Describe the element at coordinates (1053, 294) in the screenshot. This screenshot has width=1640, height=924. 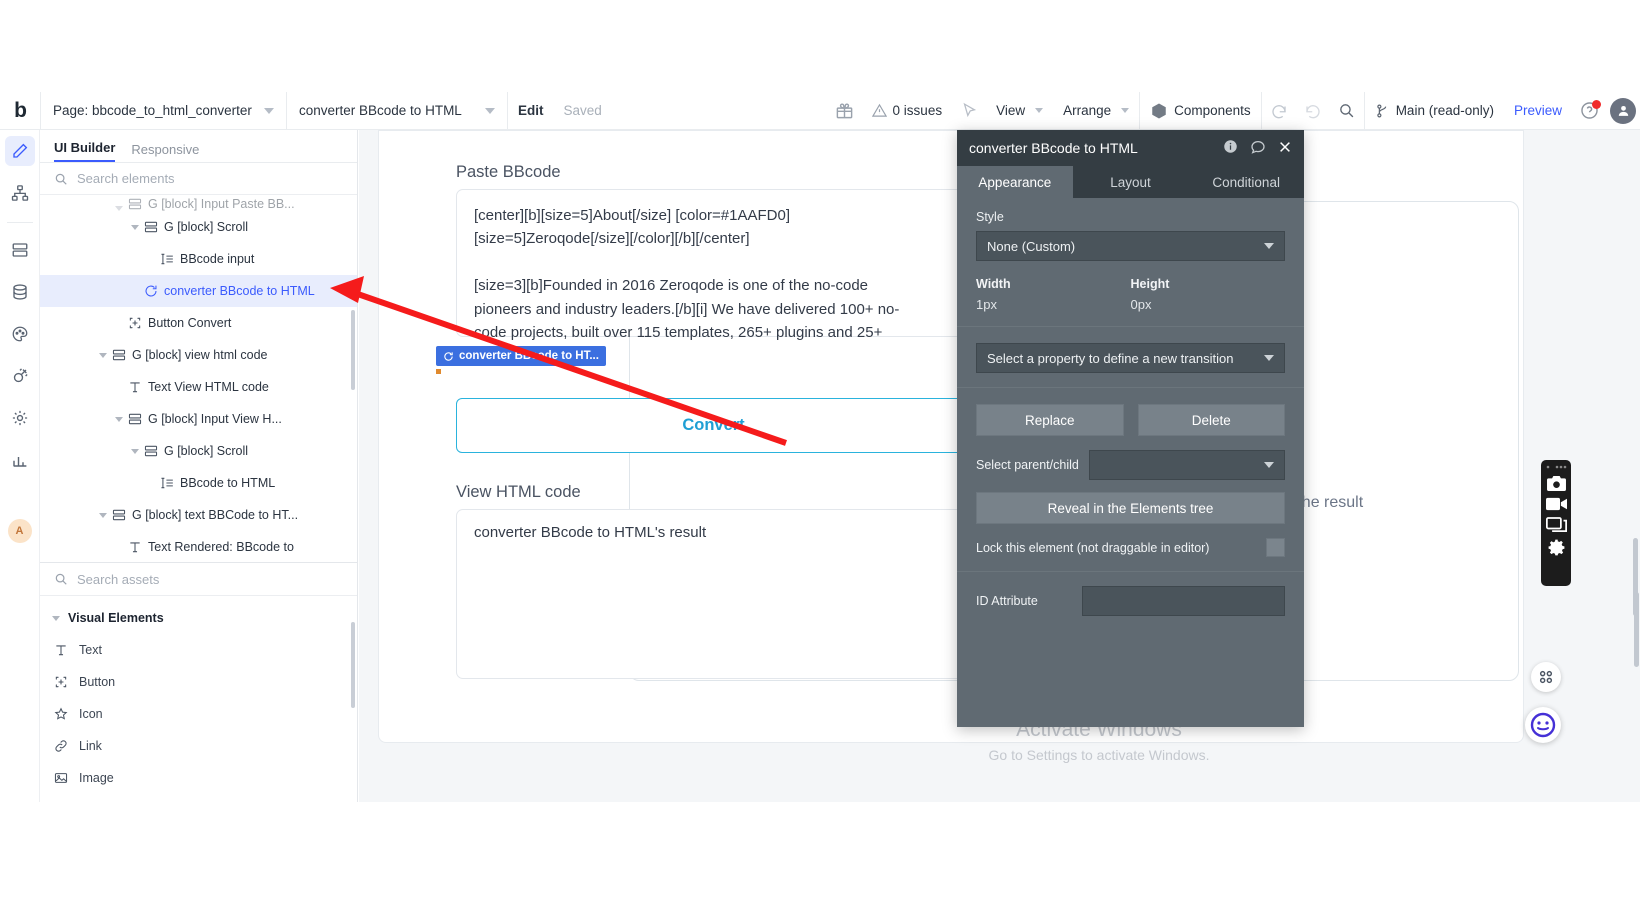
I see `width-field: Width 1px` at that location.